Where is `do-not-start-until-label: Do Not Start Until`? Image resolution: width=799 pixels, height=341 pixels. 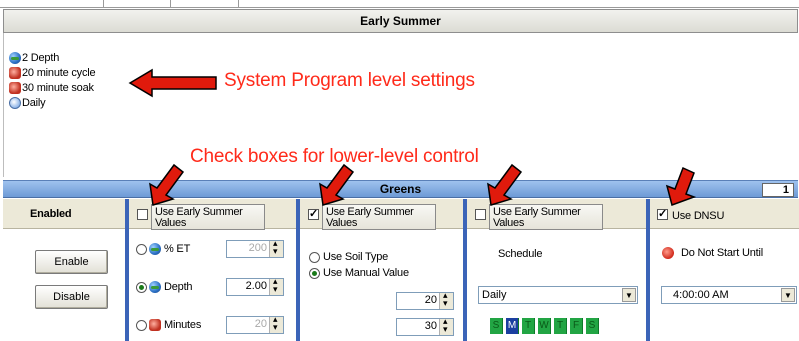 do-not-start-until-label: Do Not Start Until is located at coordinates (722, 253).